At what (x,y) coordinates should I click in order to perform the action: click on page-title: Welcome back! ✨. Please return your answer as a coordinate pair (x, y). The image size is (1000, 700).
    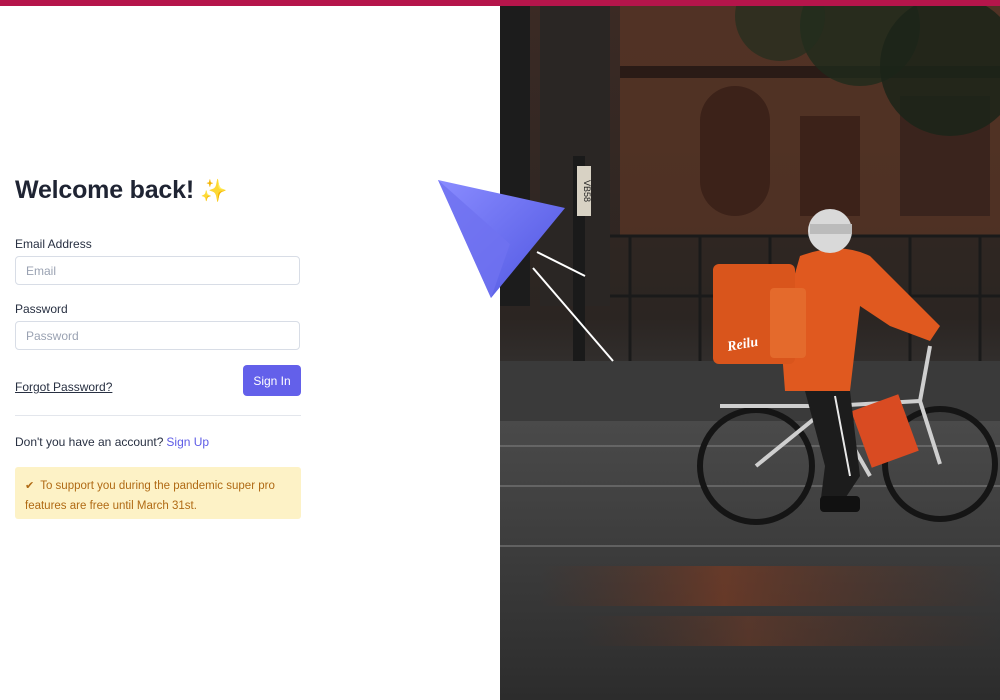
    Looking at the image, I should click on (121, 190).